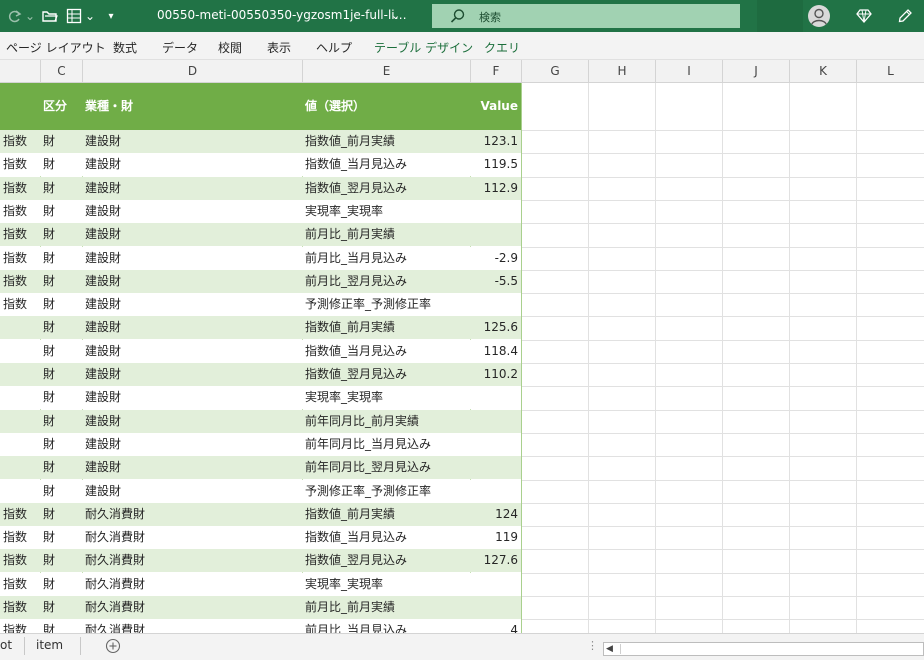 The image size is (924, 660). Describe the element at coordinates (819, 16) in the screenshot. I see `user-avatar-icon` at that location.